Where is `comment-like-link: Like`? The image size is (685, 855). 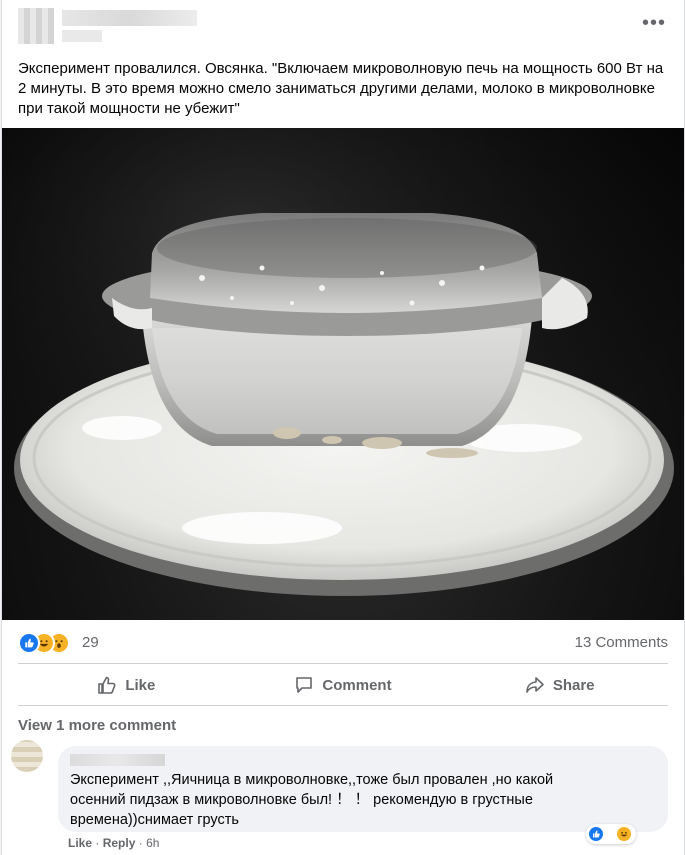 comment-like-link: Like is located at coordinates (80, 843).